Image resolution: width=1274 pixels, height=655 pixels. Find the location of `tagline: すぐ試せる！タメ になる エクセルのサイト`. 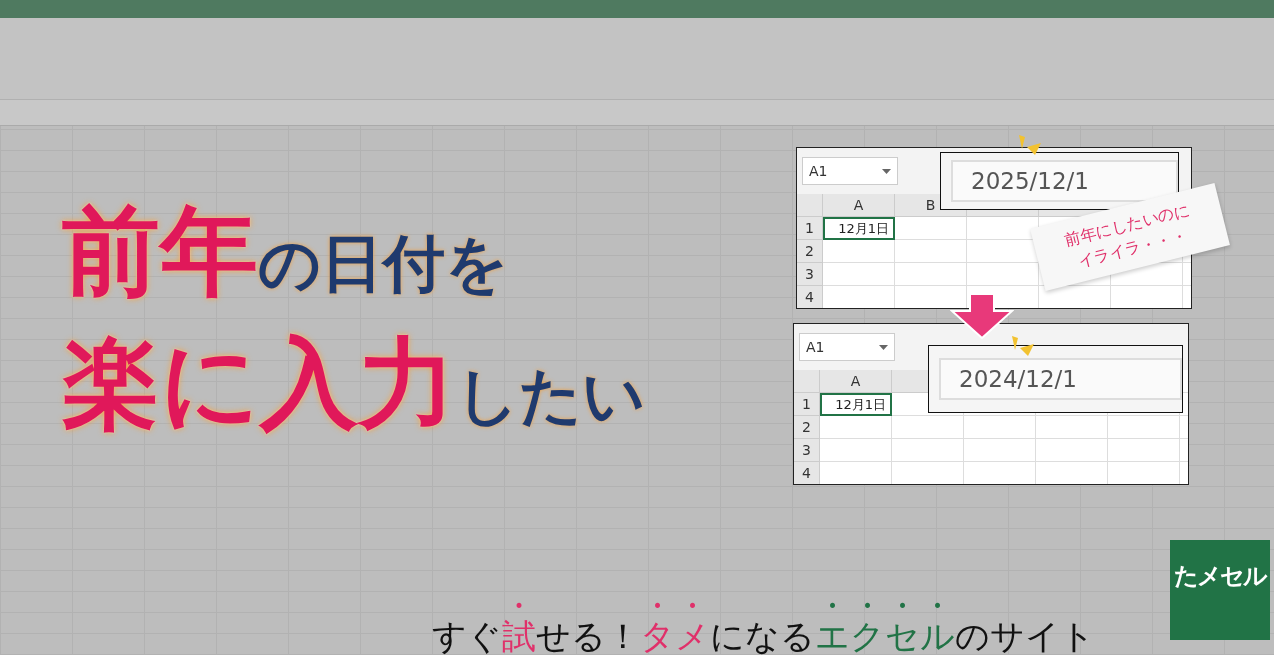

tagline: すぐ試せる！タメ になる エクセルのサイト is located at coordinates (763, 635).